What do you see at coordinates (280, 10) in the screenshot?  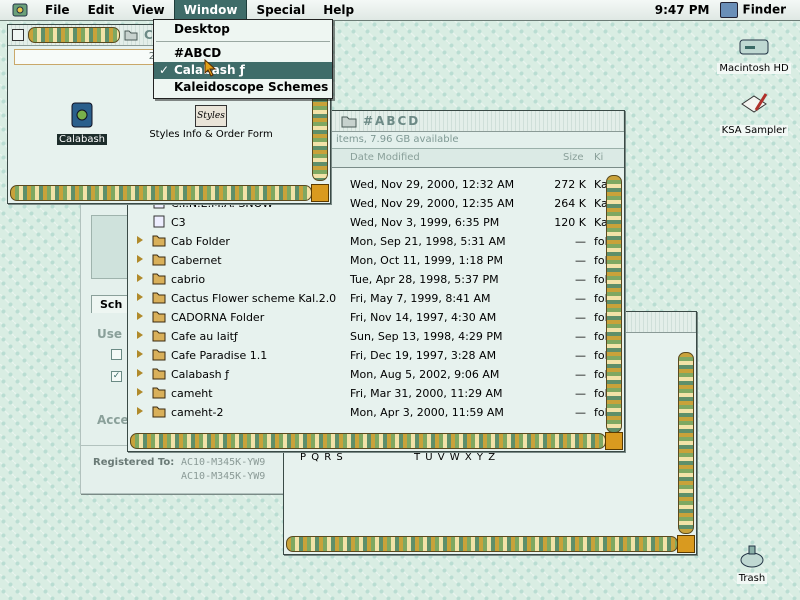 I see `menu-special: Special` at bounding box center [280, 10].